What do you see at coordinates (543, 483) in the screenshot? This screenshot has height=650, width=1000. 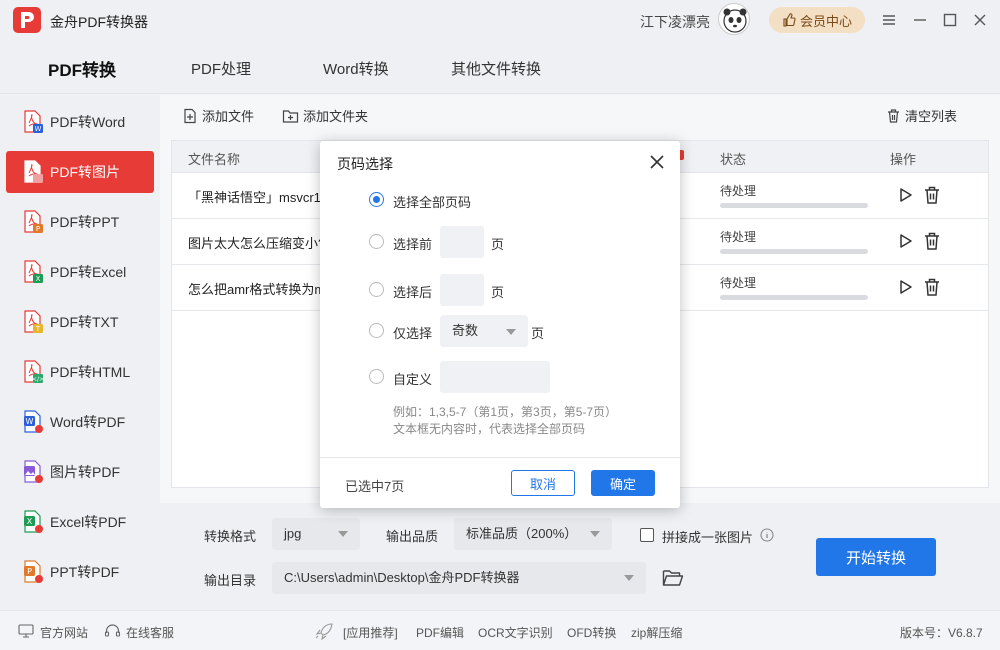 I see `cancel-button: 取消` at bounding box center [543, 483].